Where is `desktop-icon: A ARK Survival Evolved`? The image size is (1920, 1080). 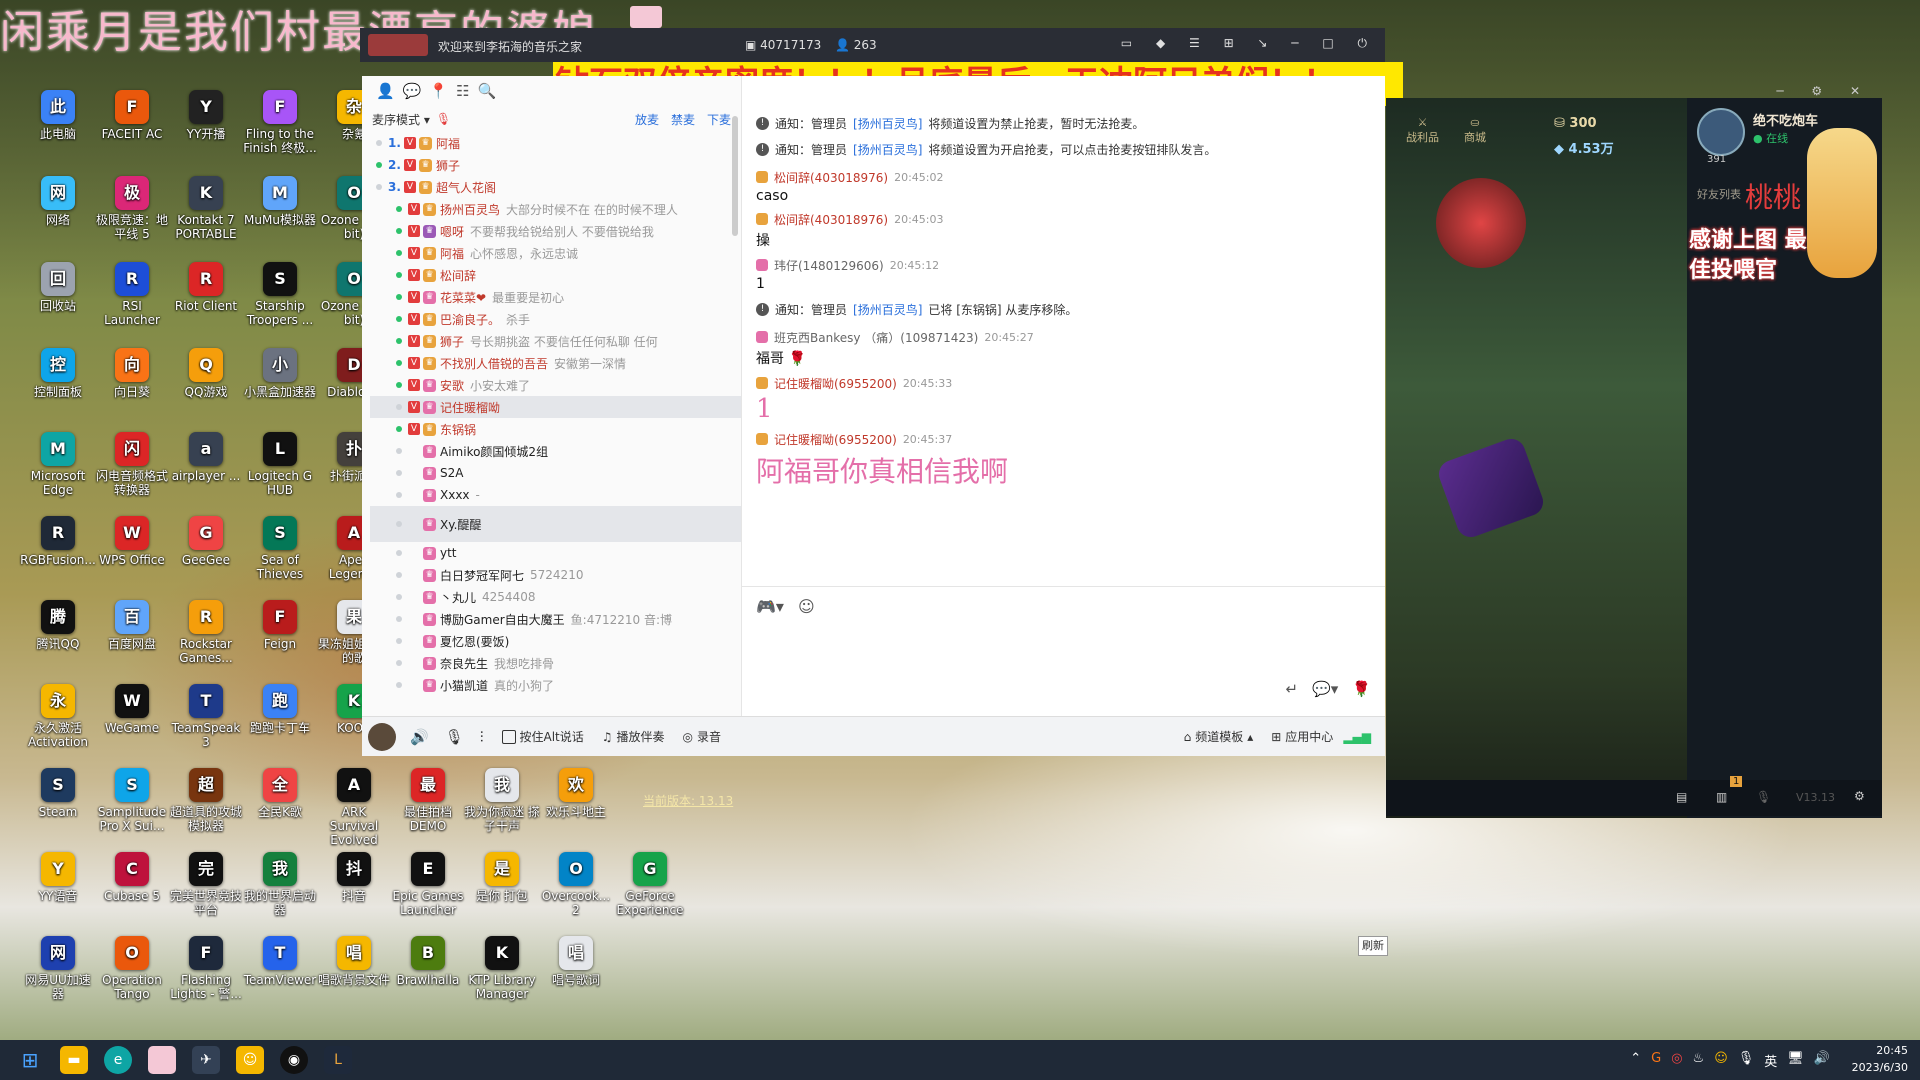
desktop-icon: A ARK Survival Evolved is located at coordinates (354, 807).